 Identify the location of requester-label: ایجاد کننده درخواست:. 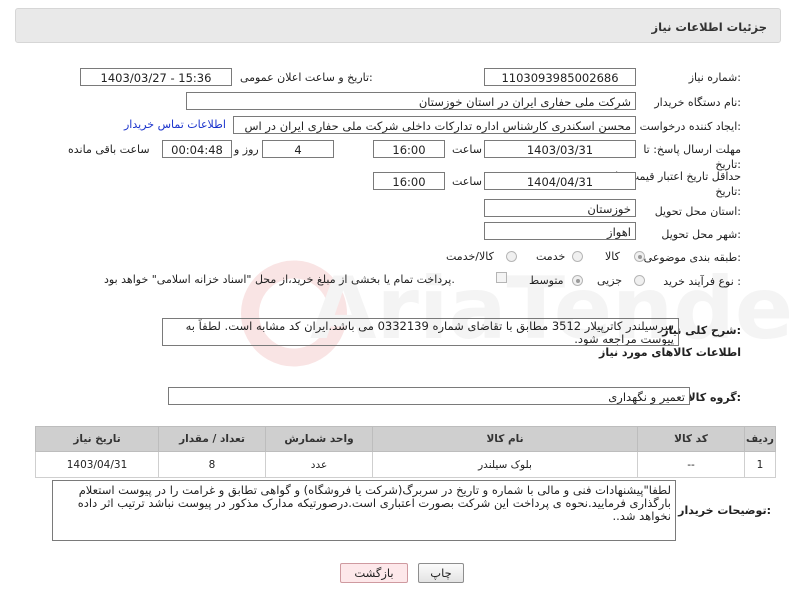
(690, 126).